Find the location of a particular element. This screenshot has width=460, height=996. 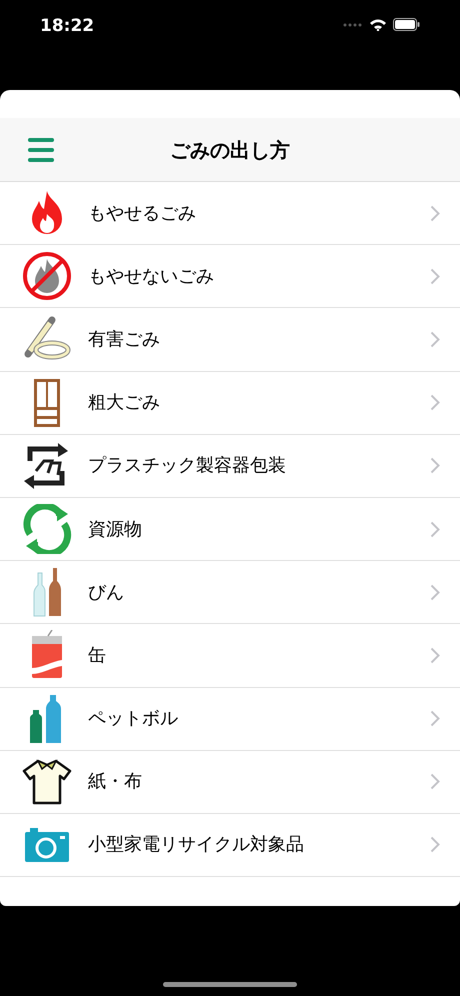

item-label: 小型家電リサイクル対象品 is located at coordinates (196, 845).